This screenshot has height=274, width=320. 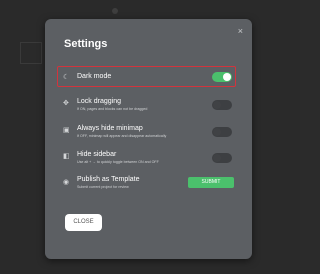 What do you see at coordinates (110, 128) in the screenshot?
I see `setting-label: Always hide minimap` at bounding box center [110, 128].